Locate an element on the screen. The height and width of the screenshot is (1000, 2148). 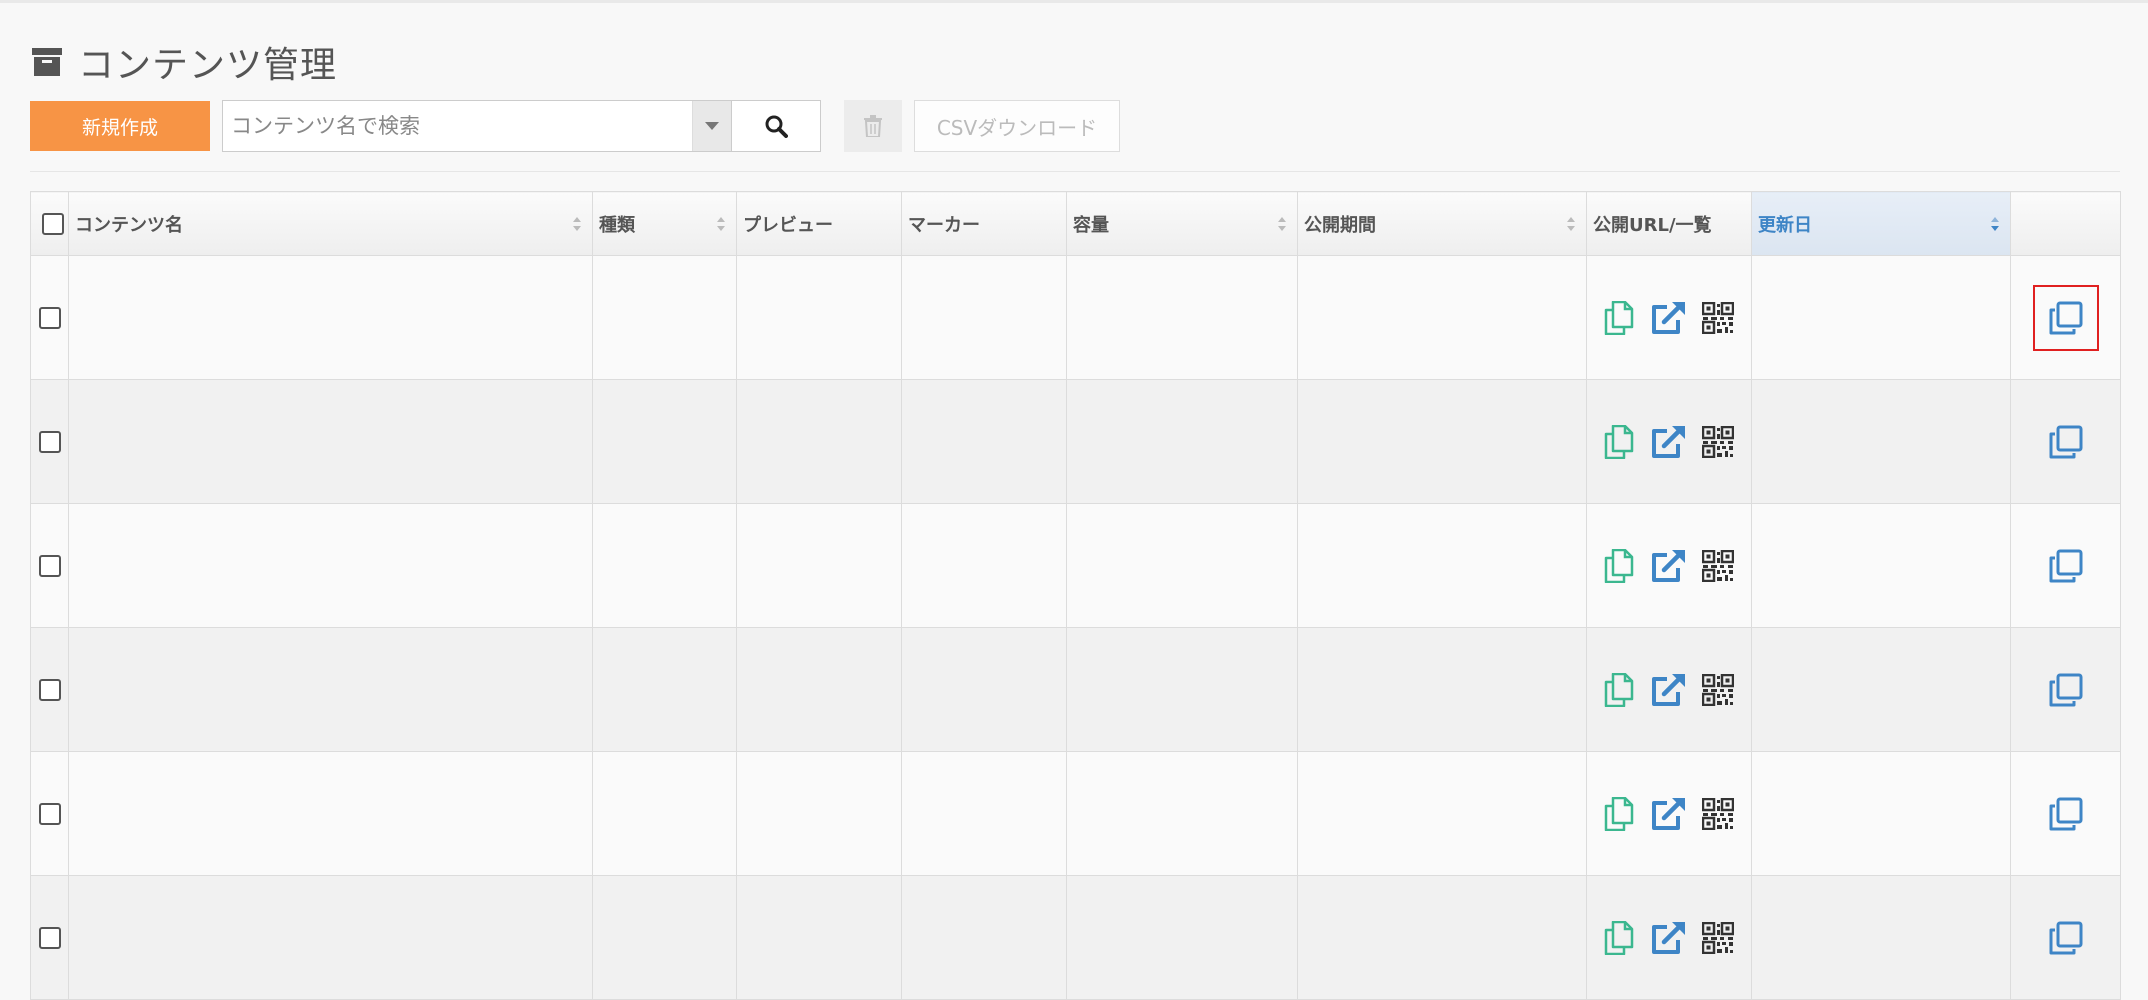
col-header-type: 種類 is located at coordinates (664, 223).